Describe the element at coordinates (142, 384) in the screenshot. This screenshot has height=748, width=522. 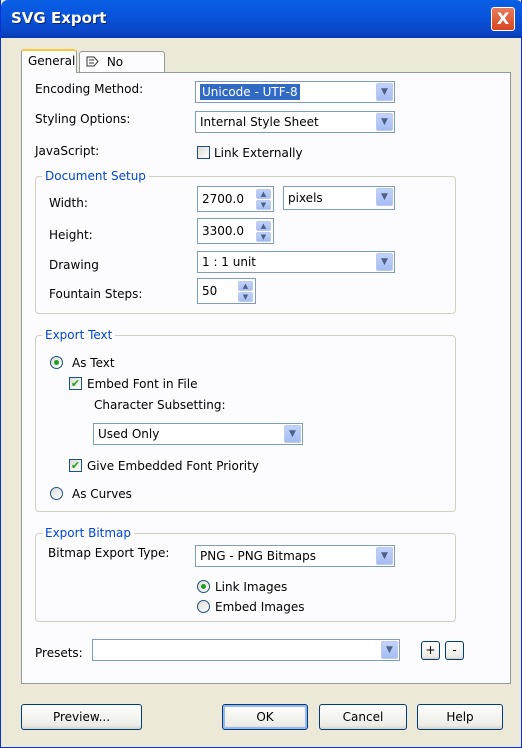
I see `embed-font-label: Embed Font in File` at that location.